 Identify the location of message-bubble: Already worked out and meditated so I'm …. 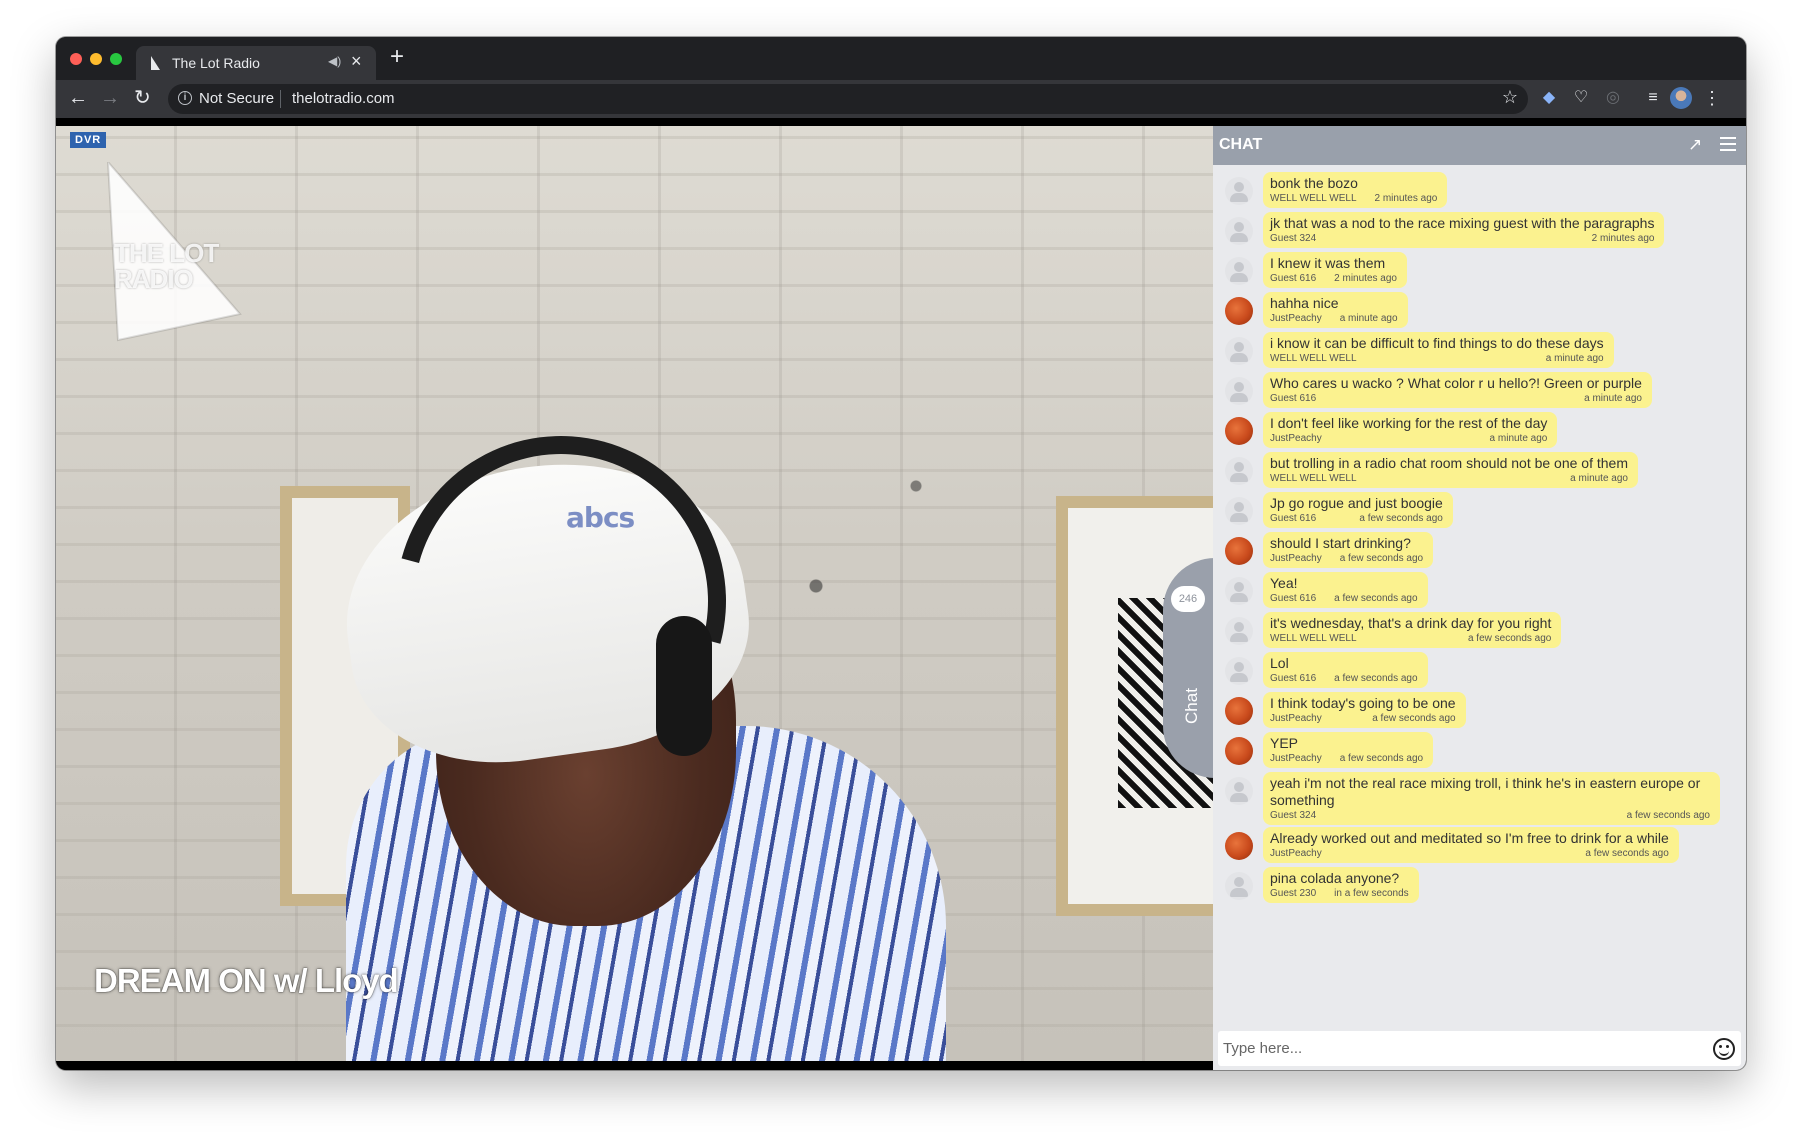
(1471, 845).